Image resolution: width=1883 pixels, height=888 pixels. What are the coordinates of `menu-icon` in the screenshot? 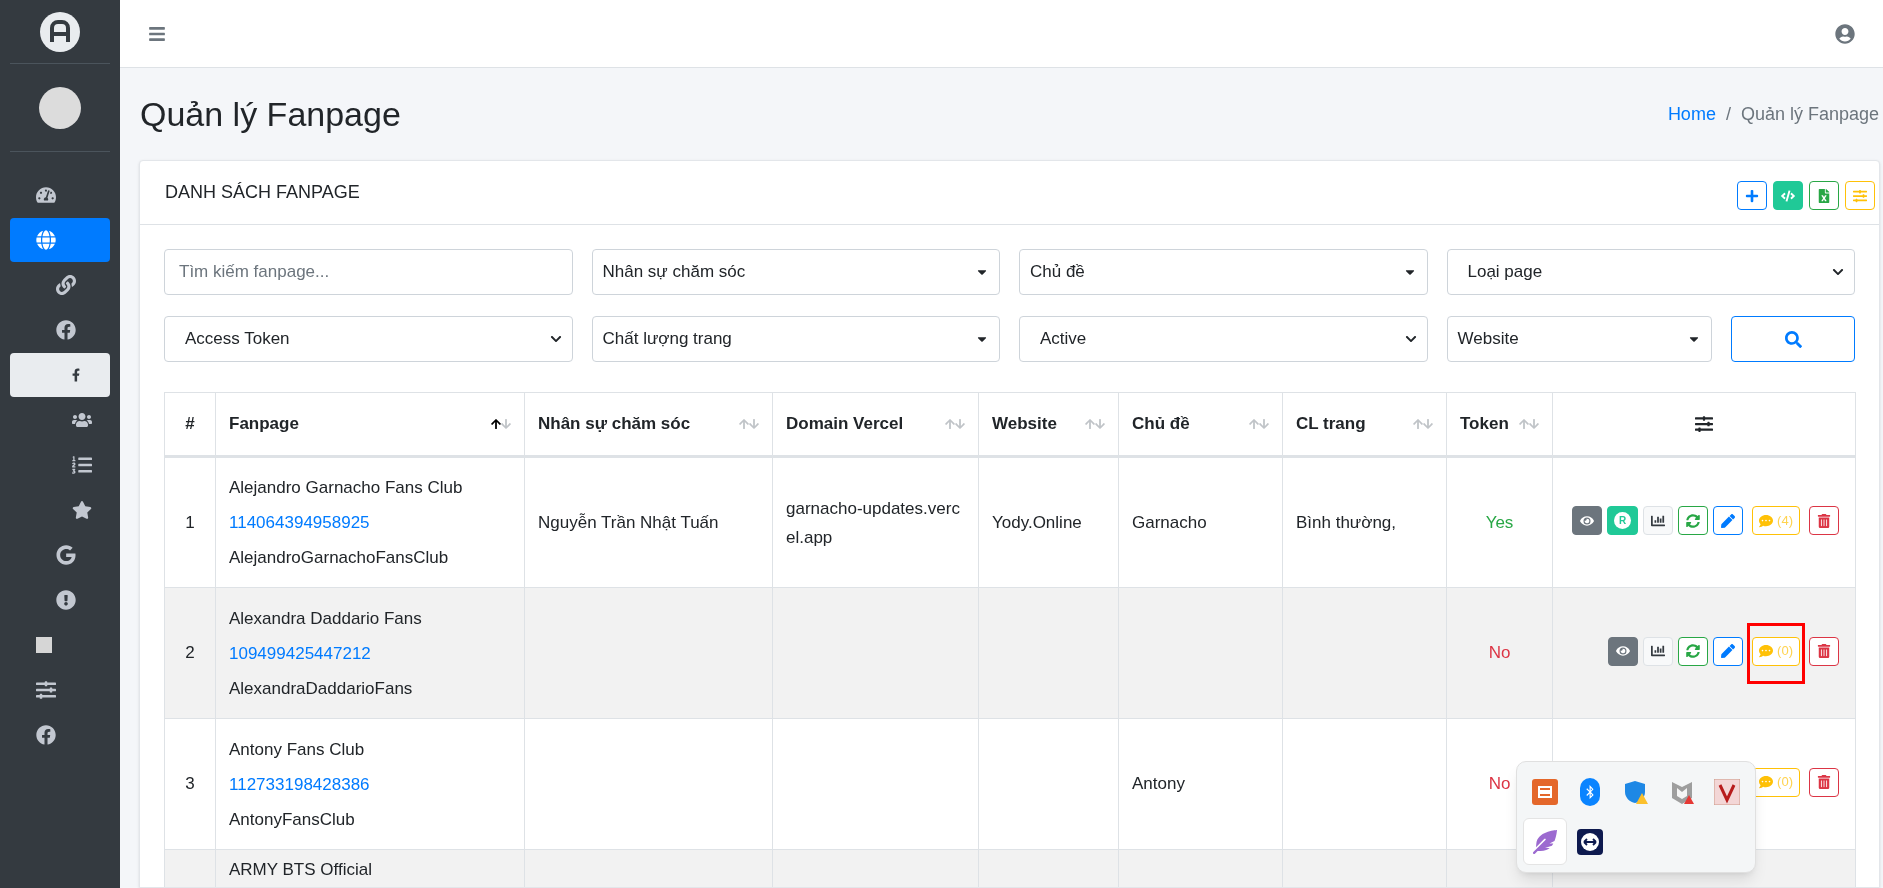 It's located at (157, 33).